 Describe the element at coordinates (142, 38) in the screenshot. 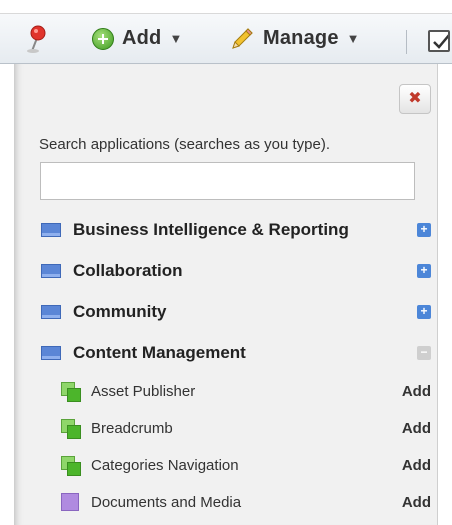

I see `add-label: Add` at that location.